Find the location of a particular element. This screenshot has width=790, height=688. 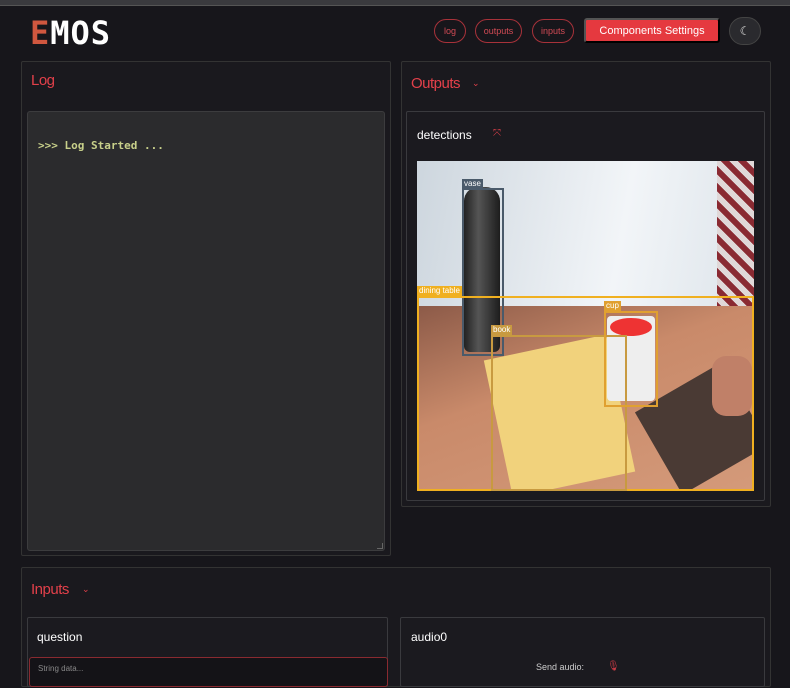

logo-letter: E is located at coordinates (40, 33).